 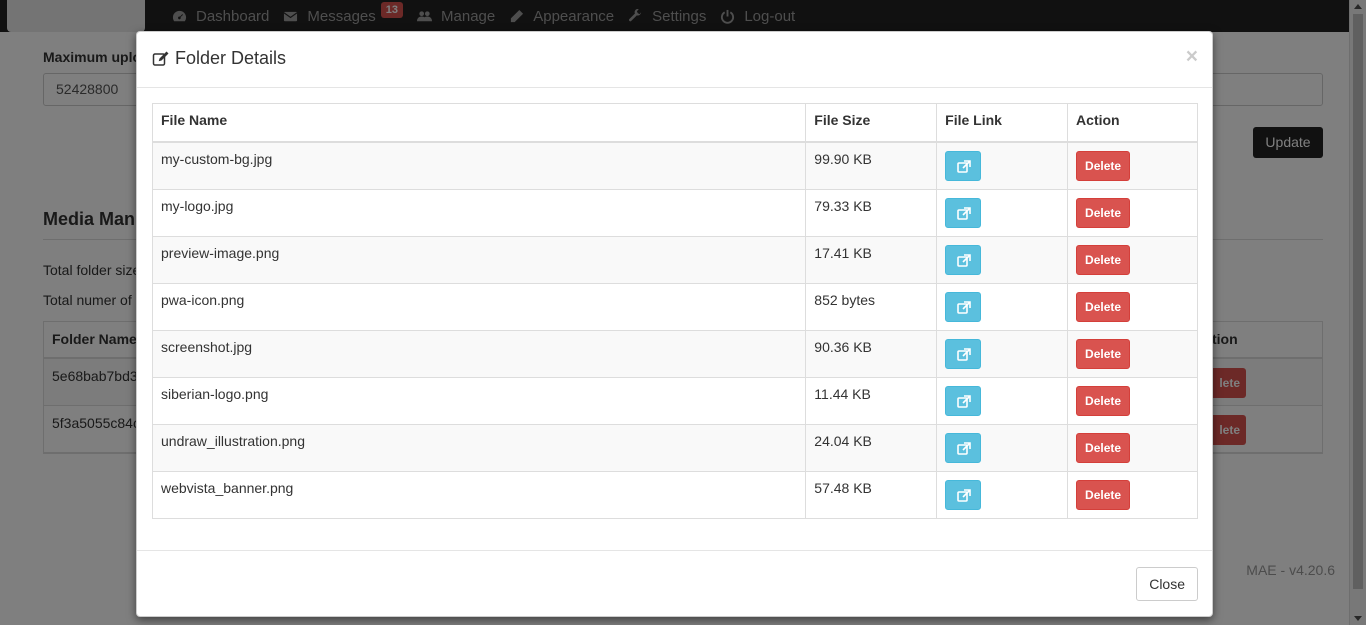 I want to click on table-row: preview-image.png 17.41 KB Delete, so click(x=674, y=259).